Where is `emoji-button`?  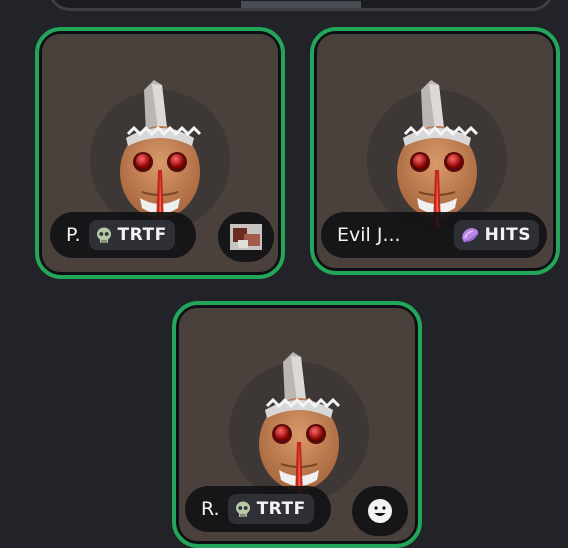
emoji-button is located at coordinates (380, 511).